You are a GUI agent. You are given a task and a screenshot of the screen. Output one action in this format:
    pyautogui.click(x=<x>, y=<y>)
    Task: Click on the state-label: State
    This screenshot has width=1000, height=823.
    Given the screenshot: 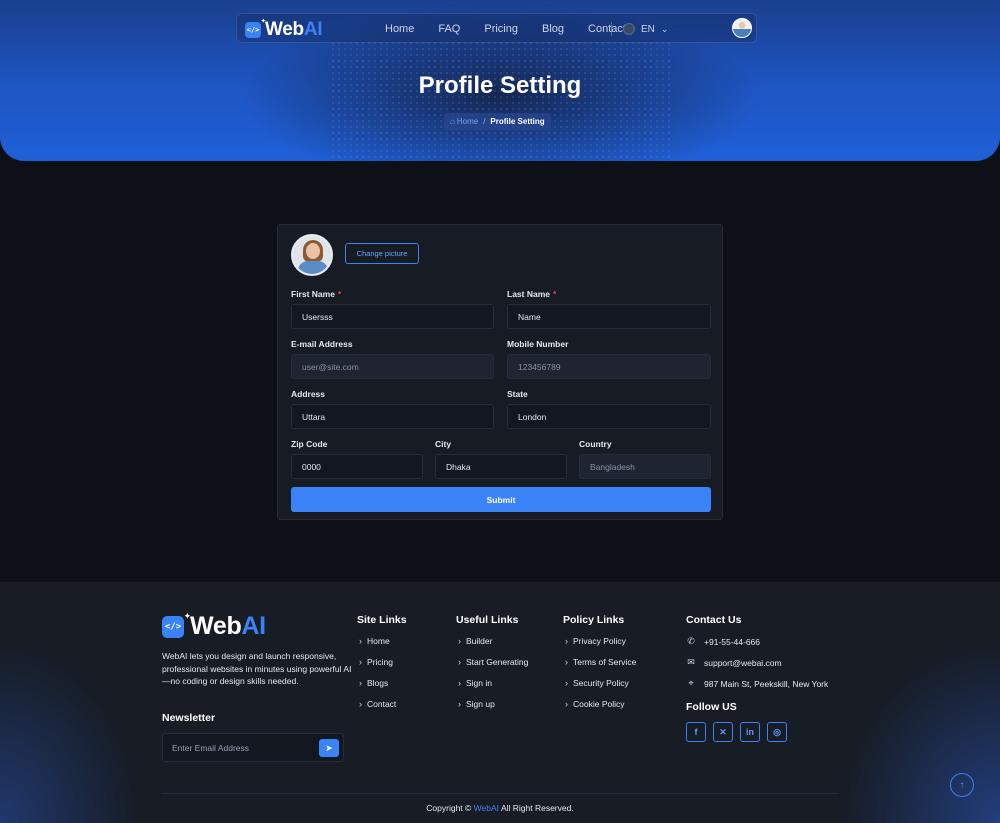 What is the action you would take?
    pyautogui.click(x=517, y=394)
    